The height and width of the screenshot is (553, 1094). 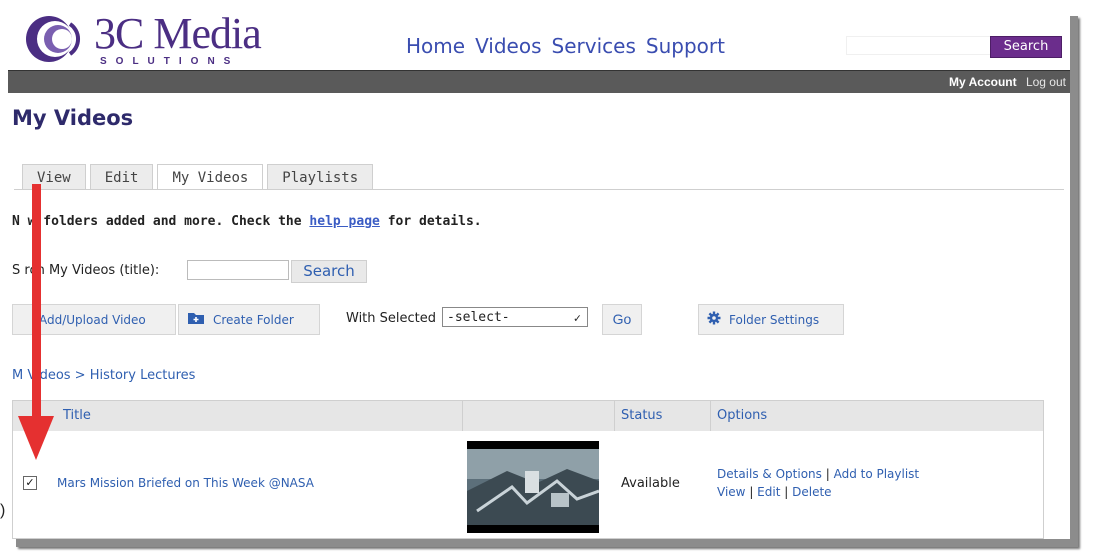 I want to click on options-line-1: Details & Options | Add to Playlist, so click(x=818, y=474).